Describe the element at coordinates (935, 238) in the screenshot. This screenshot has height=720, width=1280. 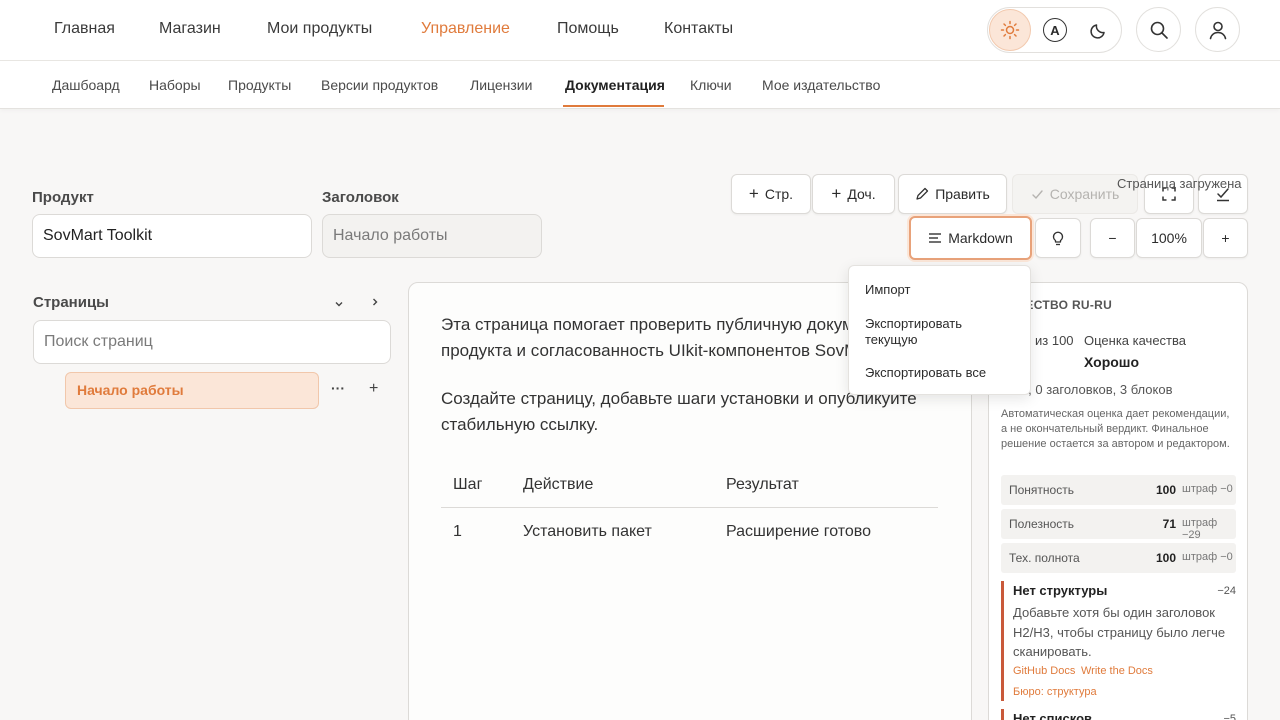
I see `menu-lines-icon` at that location.